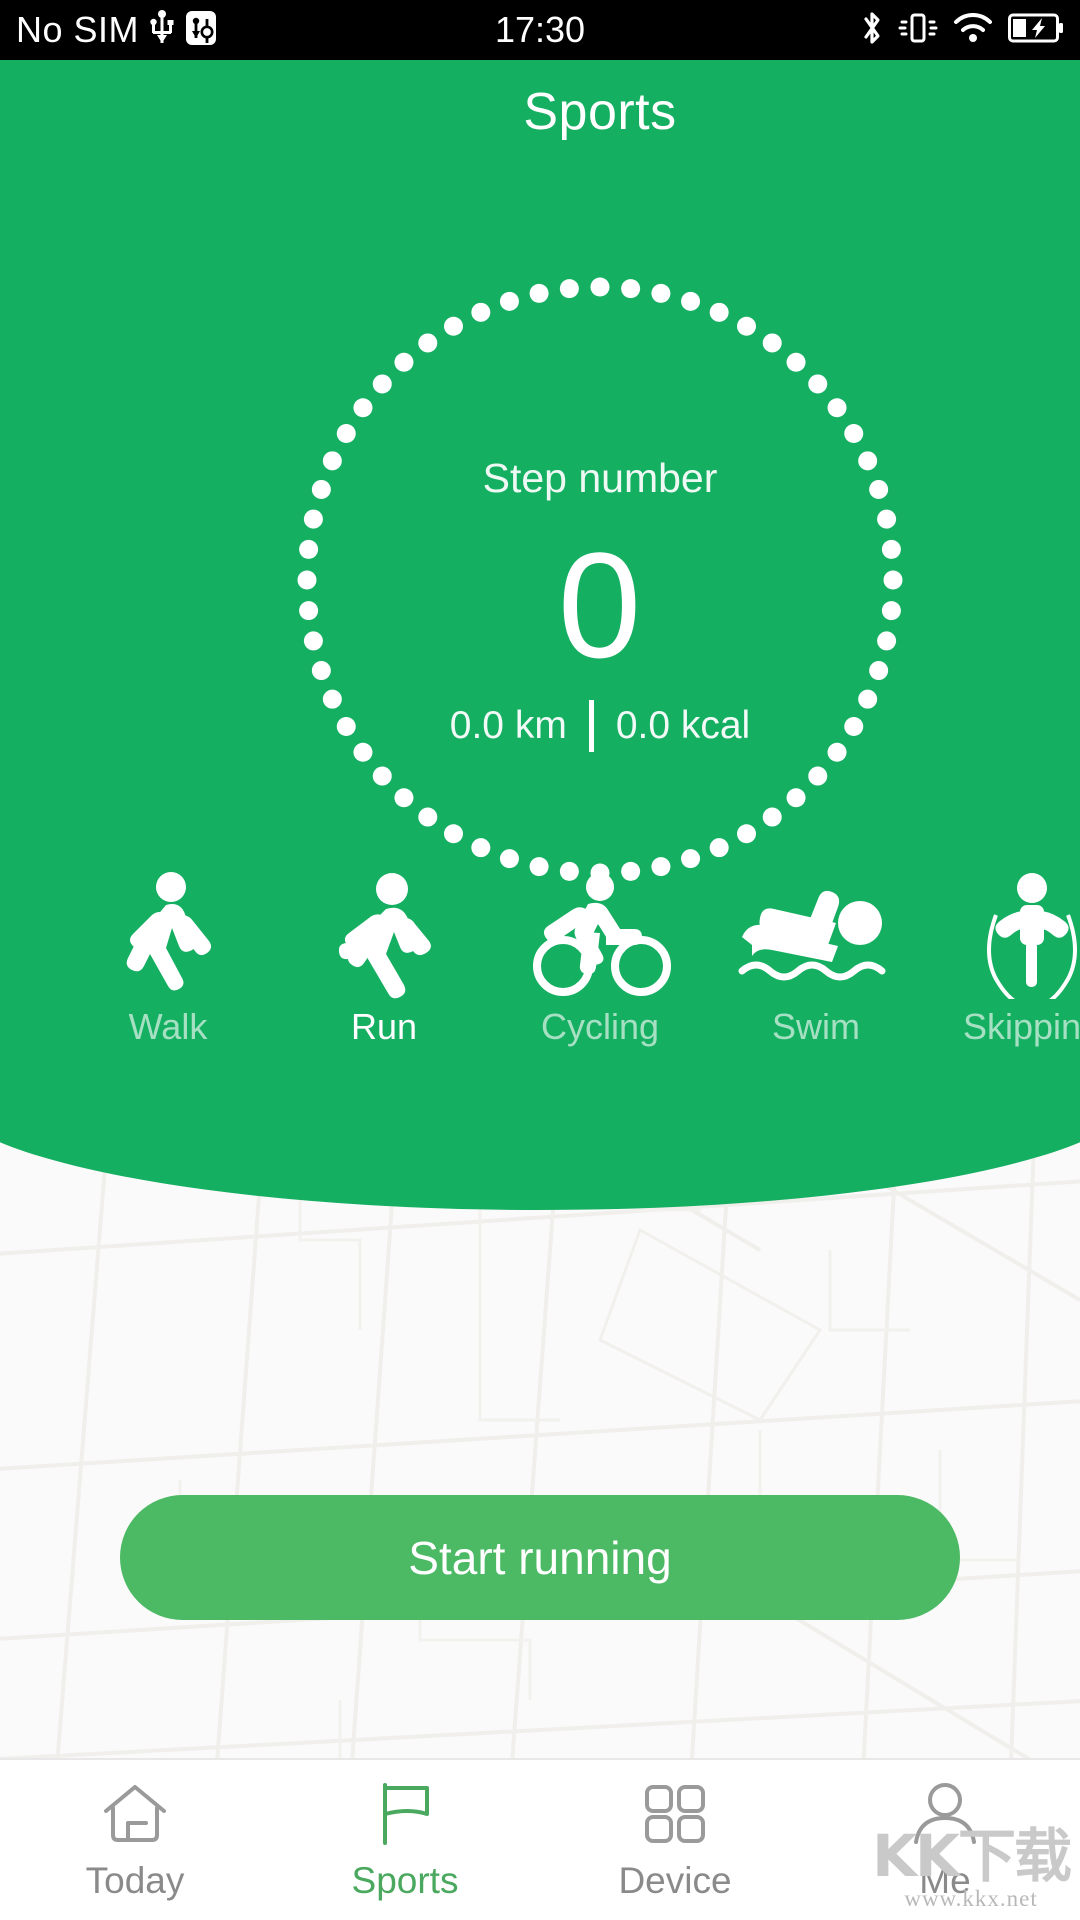  What do you see at coordinates (135, 1880) in the screenshot?
I see `tab-today-label: Today` at bounding box center [135, 1880].